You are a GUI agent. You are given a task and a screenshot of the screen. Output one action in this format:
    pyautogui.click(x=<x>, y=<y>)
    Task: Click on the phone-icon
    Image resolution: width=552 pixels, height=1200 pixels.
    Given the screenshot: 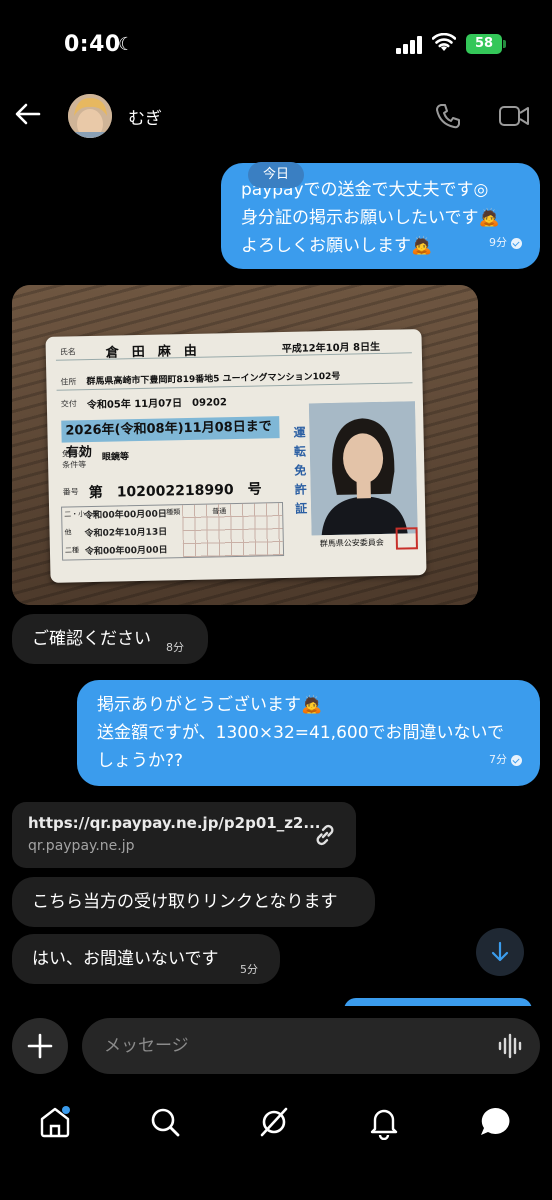 What is the action you would take?
    pyautogui.click(x=448, y=116)
    